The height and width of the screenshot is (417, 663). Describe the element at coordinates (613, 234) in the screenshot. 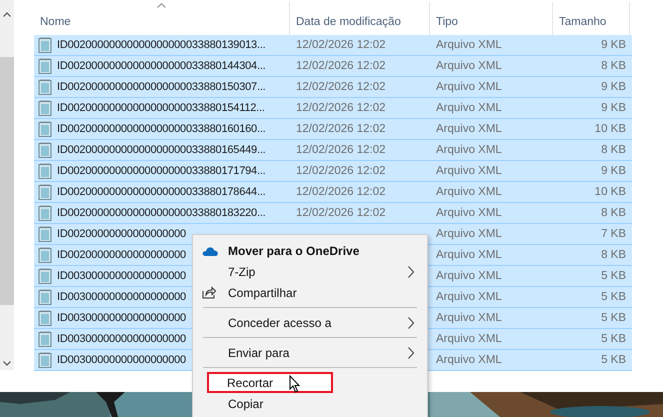

I see `file-size: 7 KB` at that location.